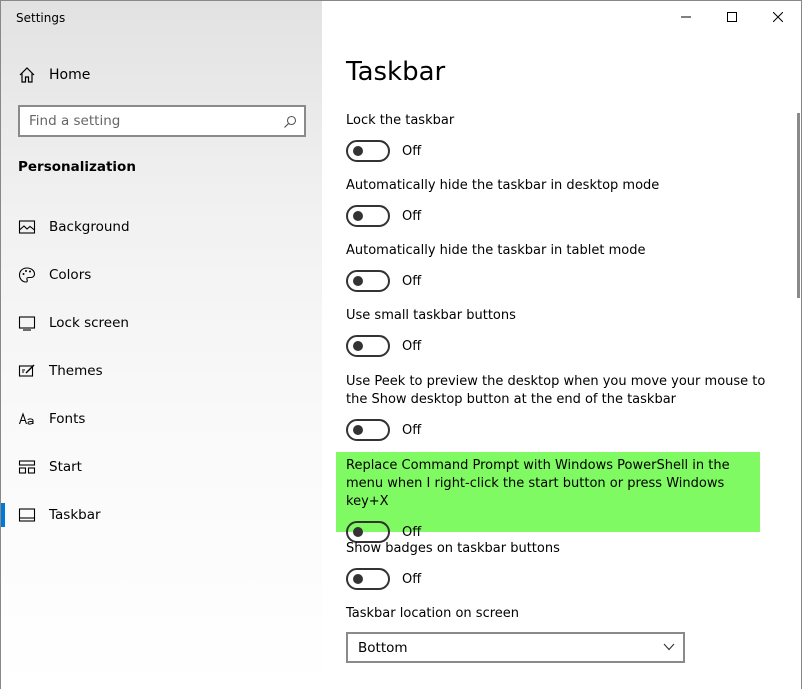 The height and width of the screenshot is (689, 802). I want to click on setting-location: Taskbar location on screen, so click(561, 614).